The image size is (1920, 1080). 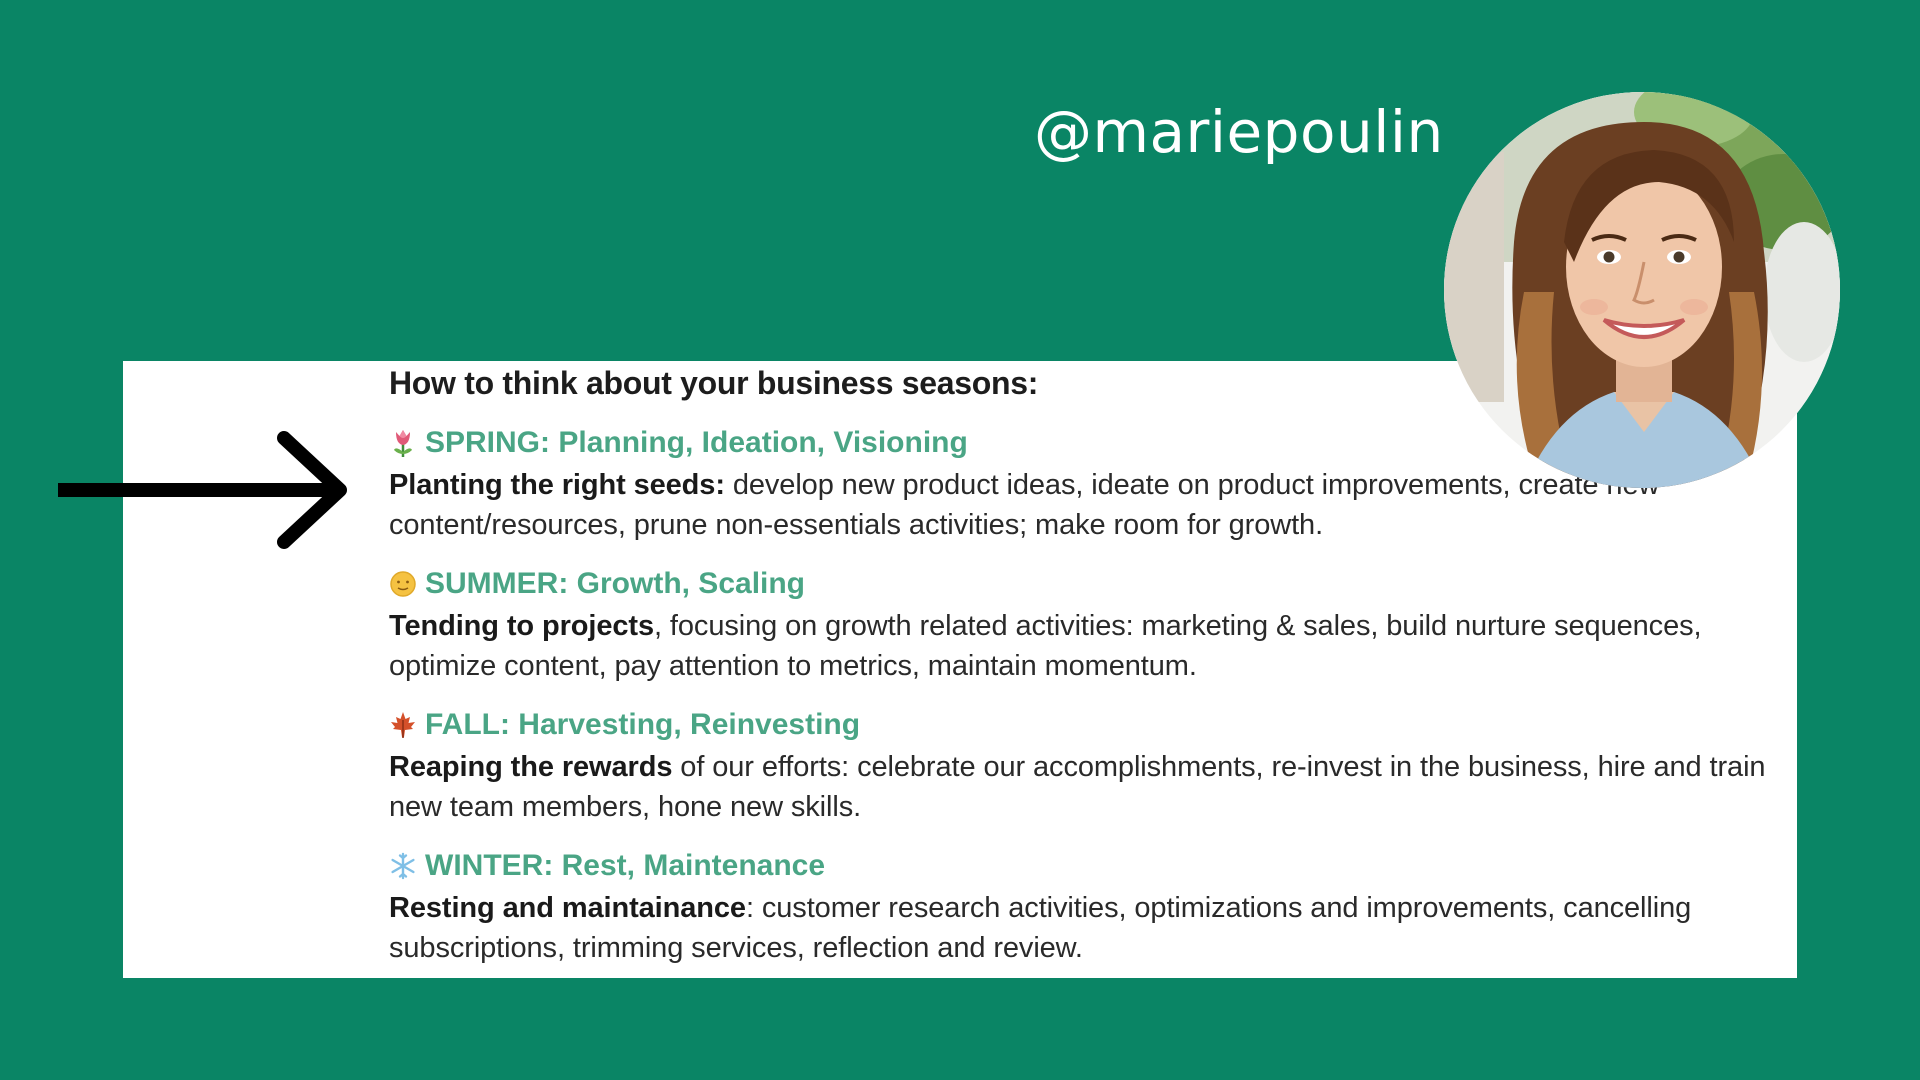 I want to click on avatar, so click(x=1642, y=290).